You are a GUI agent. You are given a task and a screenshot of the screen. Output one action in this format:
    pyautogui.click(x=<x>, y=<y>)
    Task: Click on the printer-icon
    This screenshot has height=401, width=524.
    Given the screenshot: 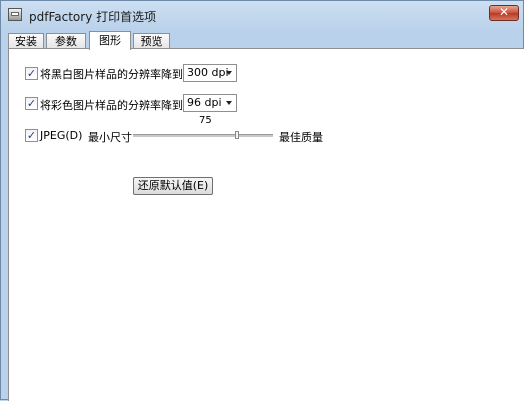 What is the action you would take?
    pyautogui.click(x=15, y=14)
    